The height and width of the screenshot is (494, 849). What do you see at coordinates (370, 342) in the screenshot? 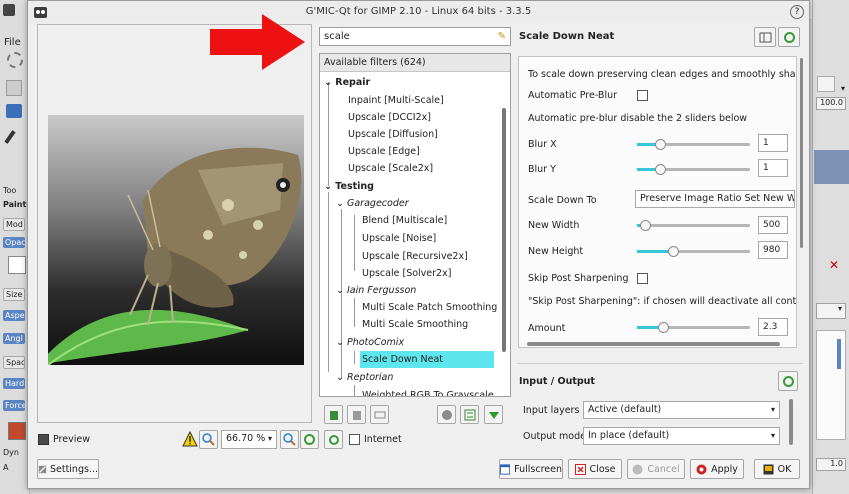
I see `tree-author-photocomix: ⌄ PhotoComix` at bounding box center [370, 342].